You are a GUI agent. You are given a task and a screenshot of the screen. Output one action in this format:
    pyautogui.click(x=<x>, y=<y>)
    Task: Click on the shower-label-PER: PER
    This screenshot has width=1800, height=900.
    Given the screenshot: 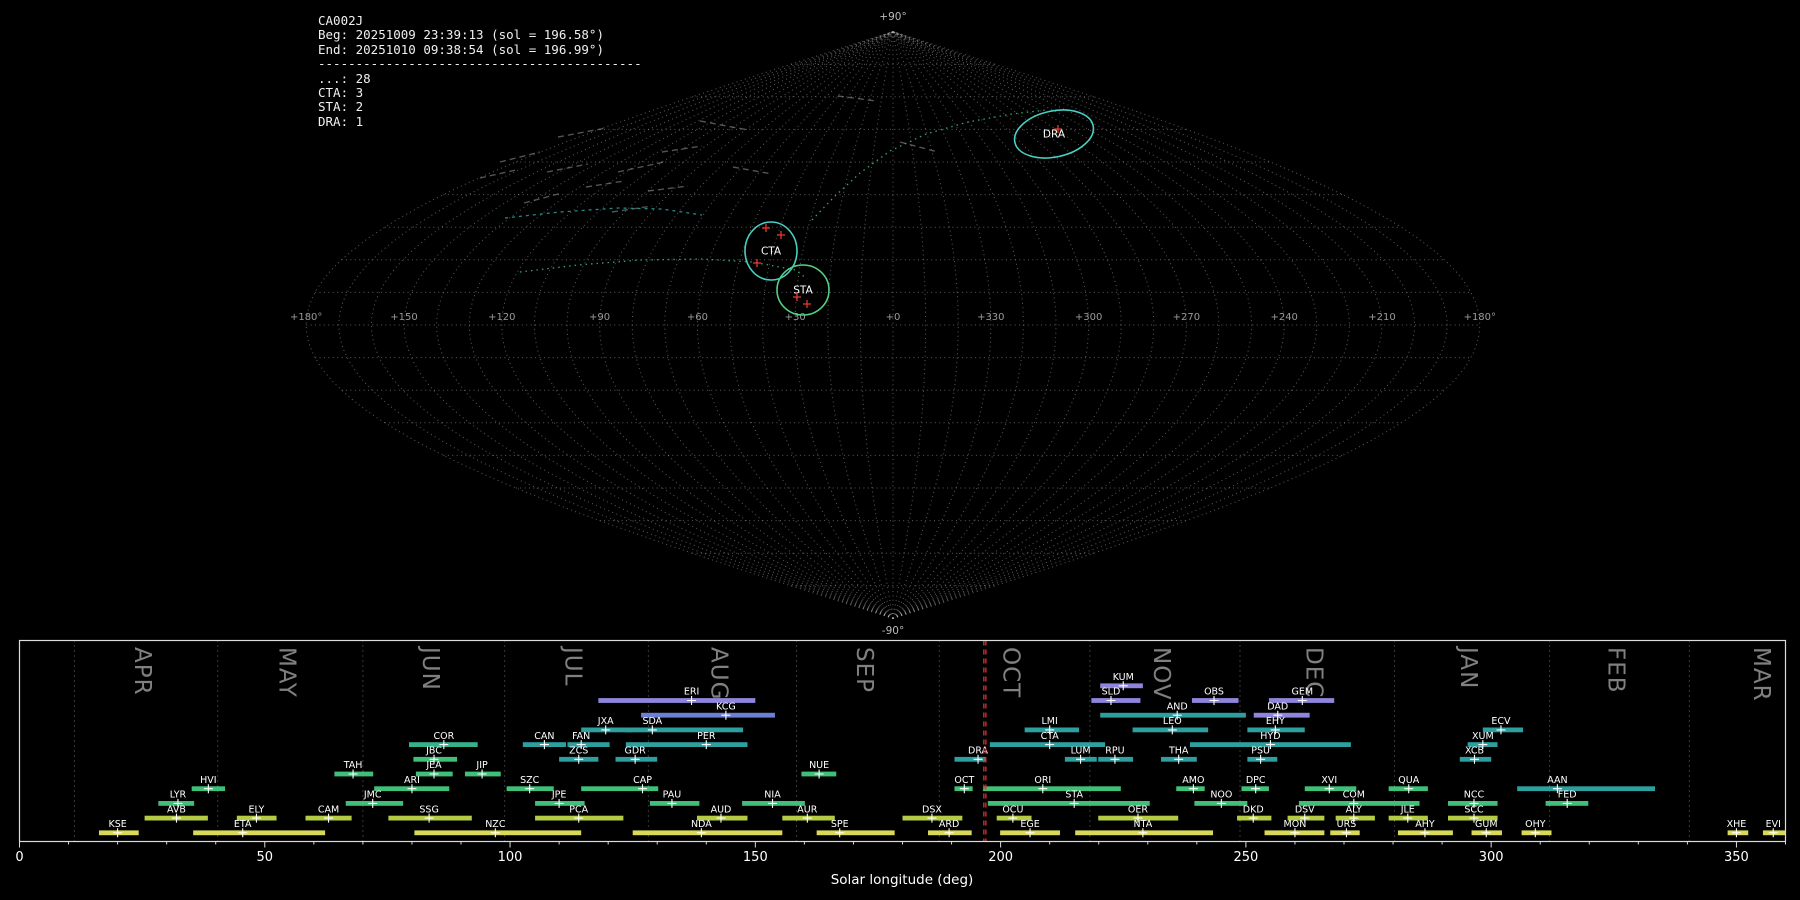 What is the action you would take?
    pyautogui.click(x=706, y=736)
    